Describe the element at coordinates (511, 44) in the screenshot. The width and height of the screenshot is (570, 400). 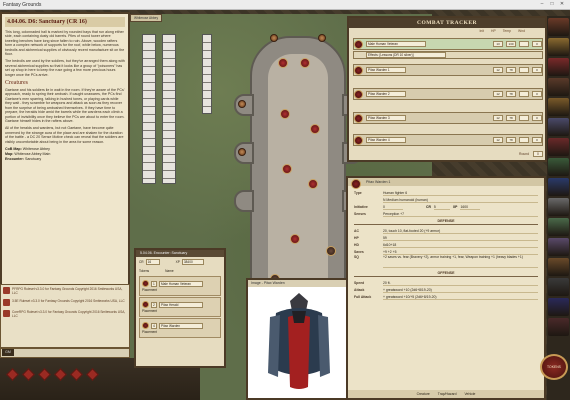
I see `combatant-hp: 130` at that location.